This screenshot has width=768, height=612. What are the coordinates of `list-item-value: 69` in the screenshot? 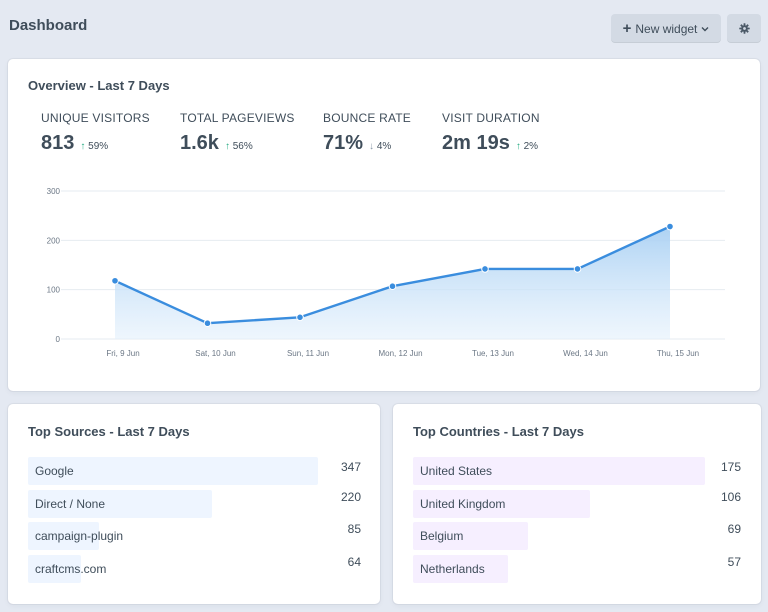 It's located at (734, 529).